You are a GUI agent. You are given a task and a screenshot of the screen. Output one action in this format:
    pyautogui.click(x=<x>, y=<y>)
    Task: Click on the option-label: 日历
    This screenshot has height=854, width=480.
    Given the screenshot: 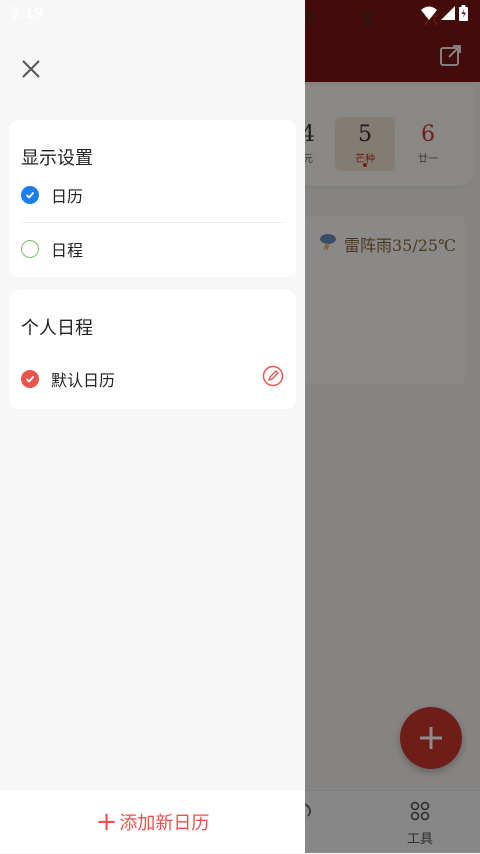 What is the action you would take?
    pyautogui.click(x=67, y=196)
    